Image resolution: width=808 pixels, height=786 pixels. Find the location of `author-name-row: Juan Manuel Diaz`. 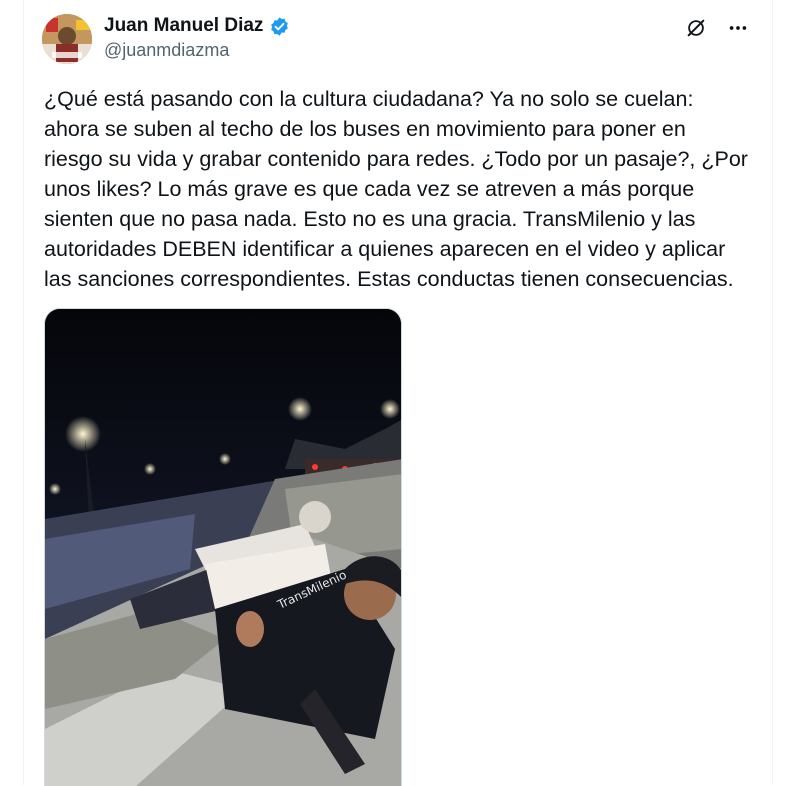

author-name-row: Juan Manuel Diaz is located at coordinates (197, 26).